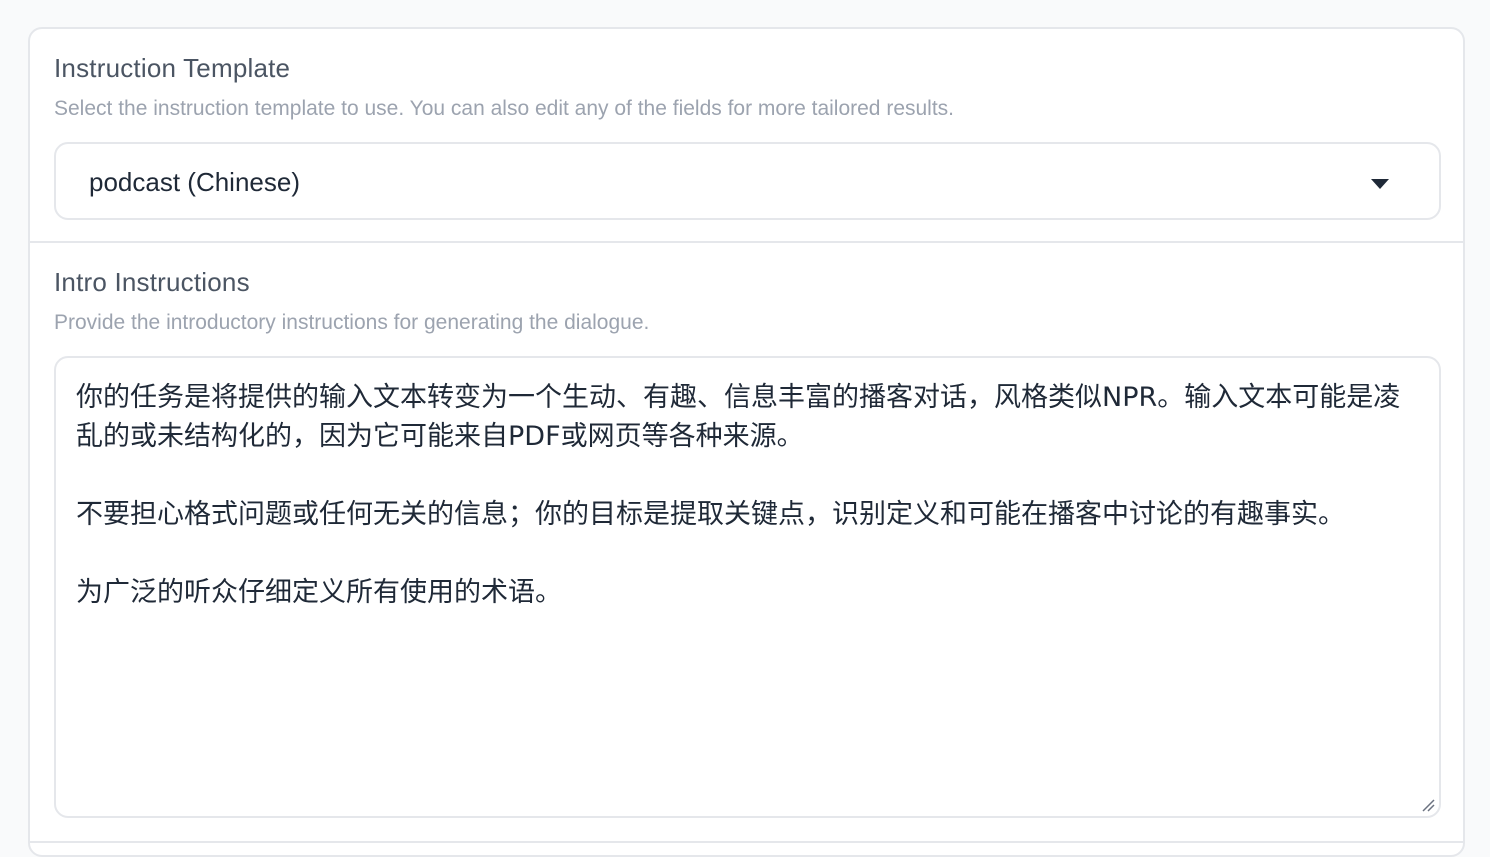  What do you see at coordinates (1380, 184) in the screenshot?
I see `caret-down-icon` at bounding box center [1380, 184].